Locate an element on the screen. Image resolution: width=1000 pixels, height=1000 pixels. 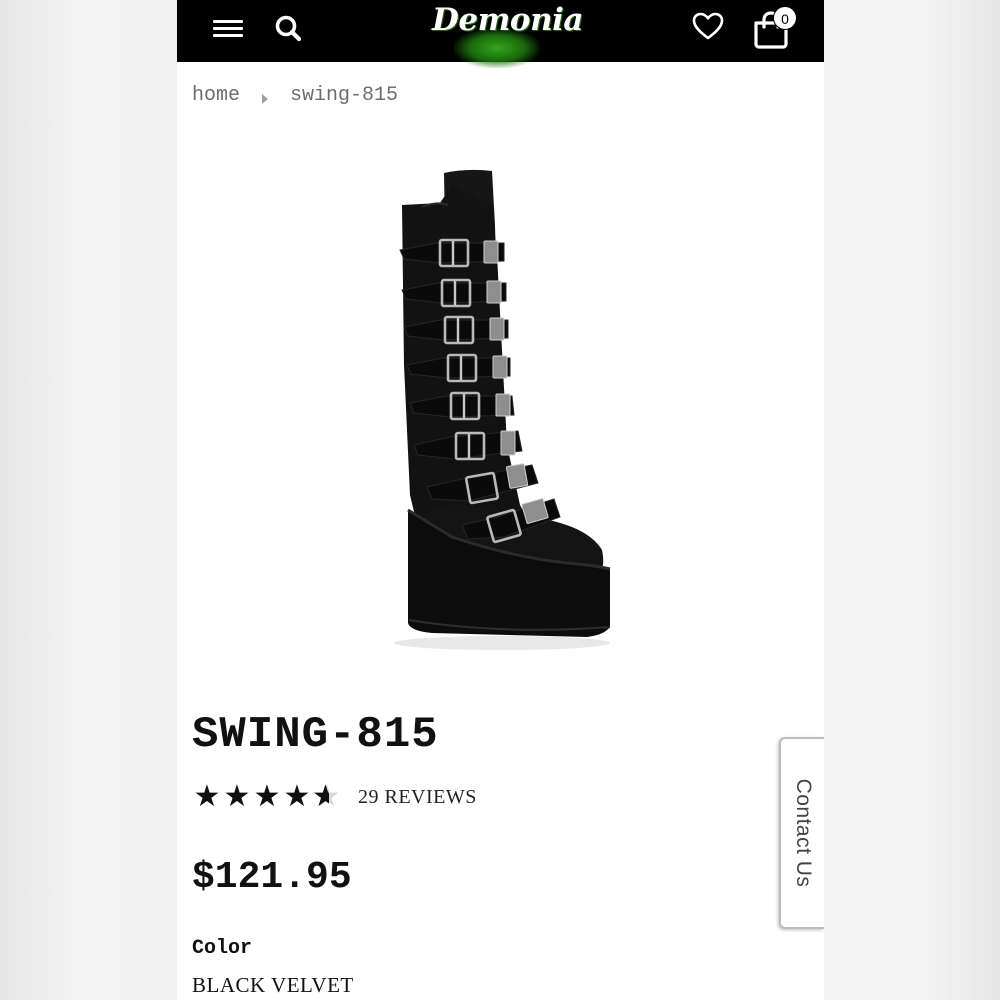
shopping-bag-icon: 0 is located at coordinates (779, 28).